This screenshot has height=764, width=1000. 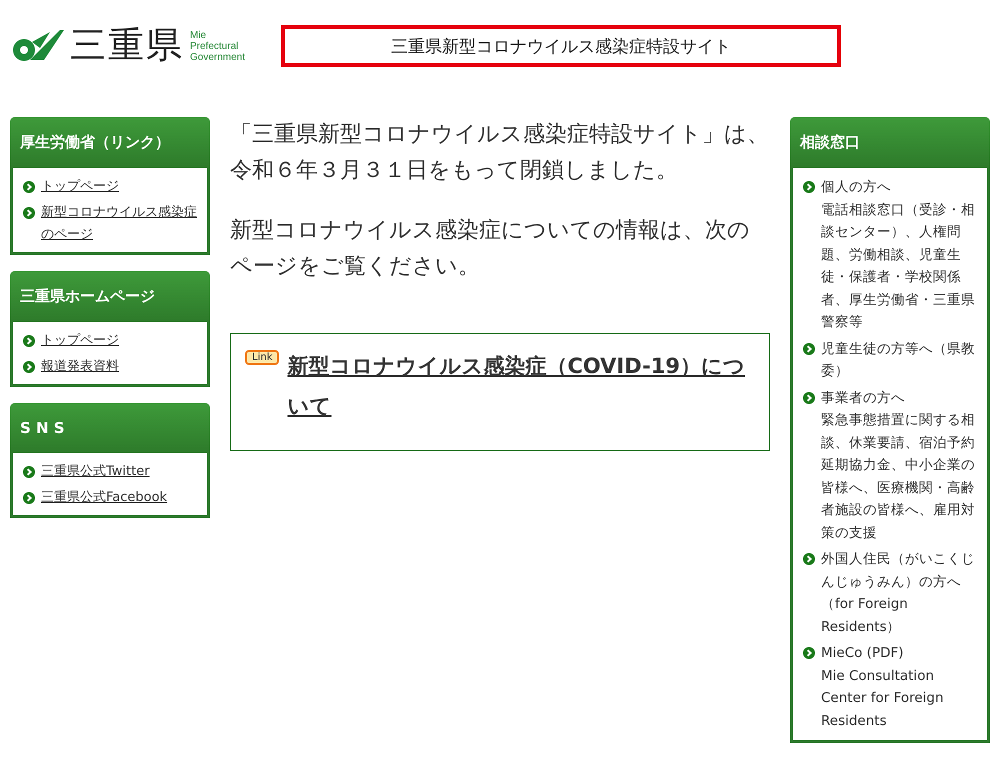 I want to click on link-badge: Link, so click(x=262, y=357).